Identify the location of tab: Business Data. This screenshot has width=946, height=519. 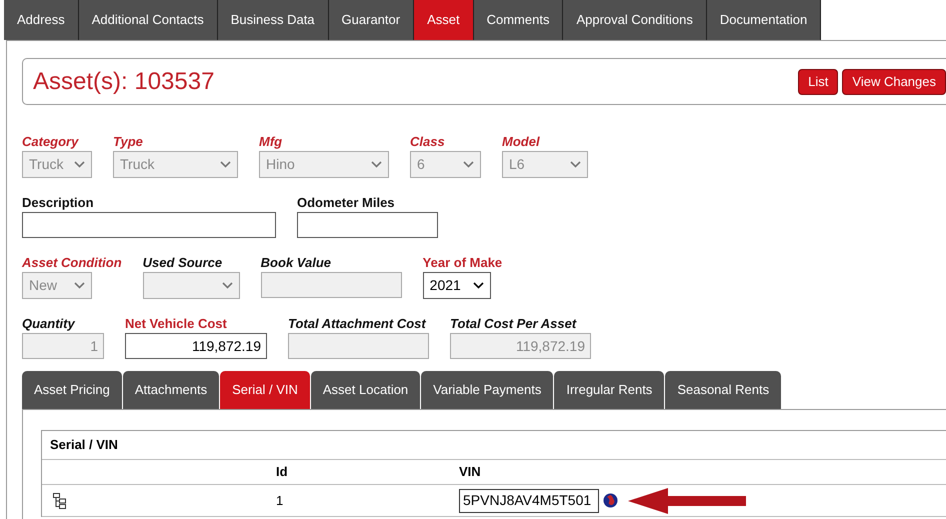
(273, 20).